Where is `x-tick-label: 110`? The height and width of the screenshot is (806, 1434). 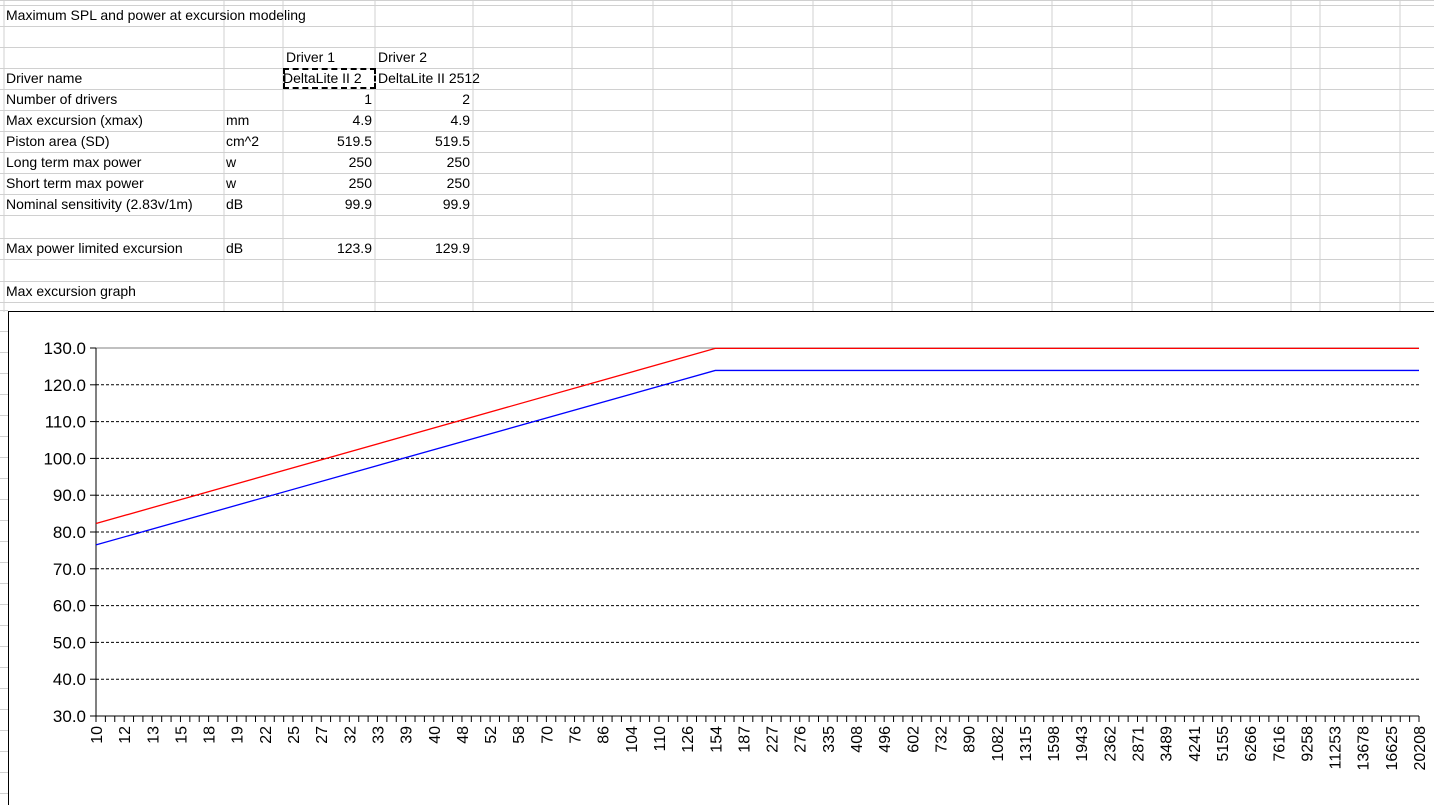 x-tick-label: 110 is located at coordinates (660, 739).